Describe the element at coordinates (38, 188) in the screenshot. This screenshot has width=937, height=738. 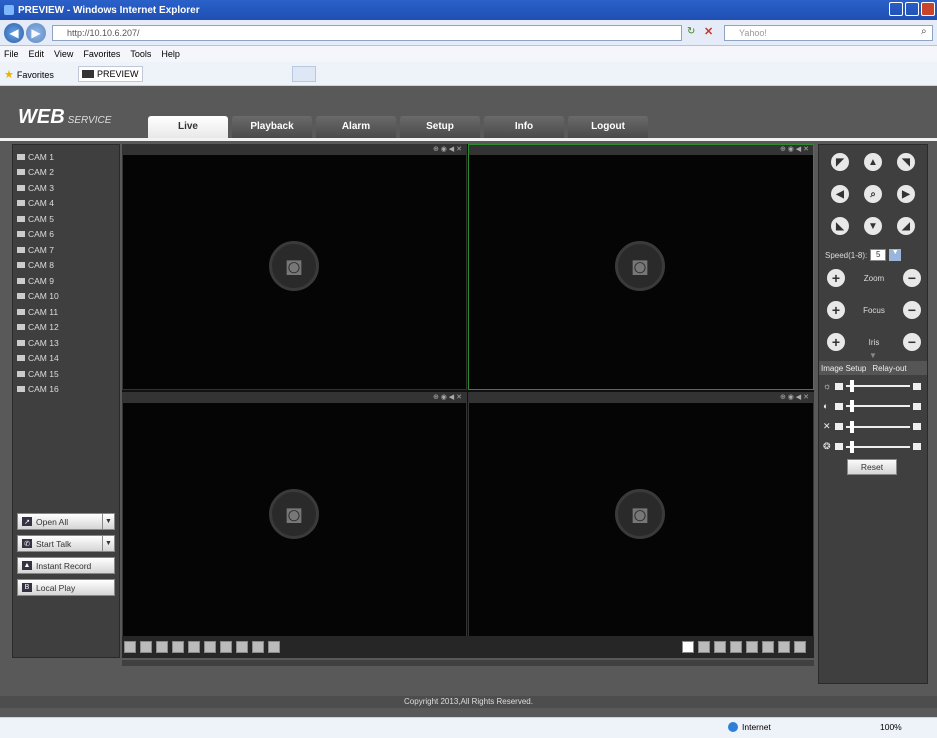
I see `camera-item: CAM 3` at that location.